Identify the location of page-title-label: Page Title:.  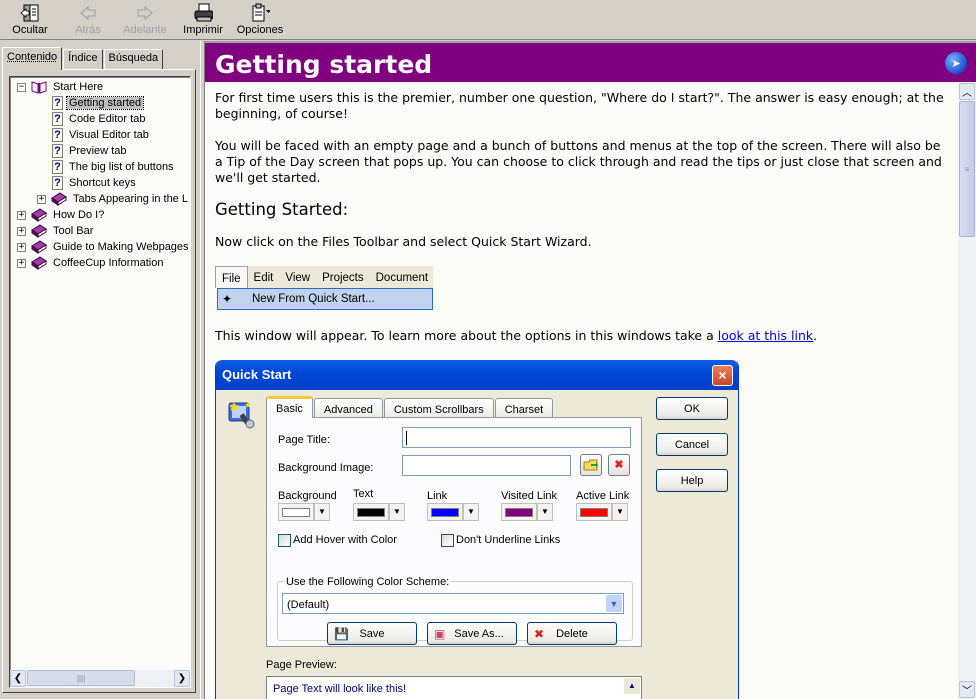
(304, 440).